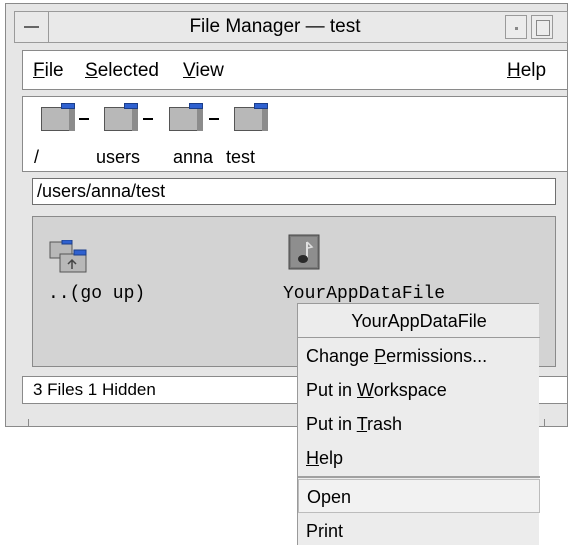  Describe the element at coordinates (193, 157) in the screenshot. I see `breadcrumb-label-anna: anna` at that location.